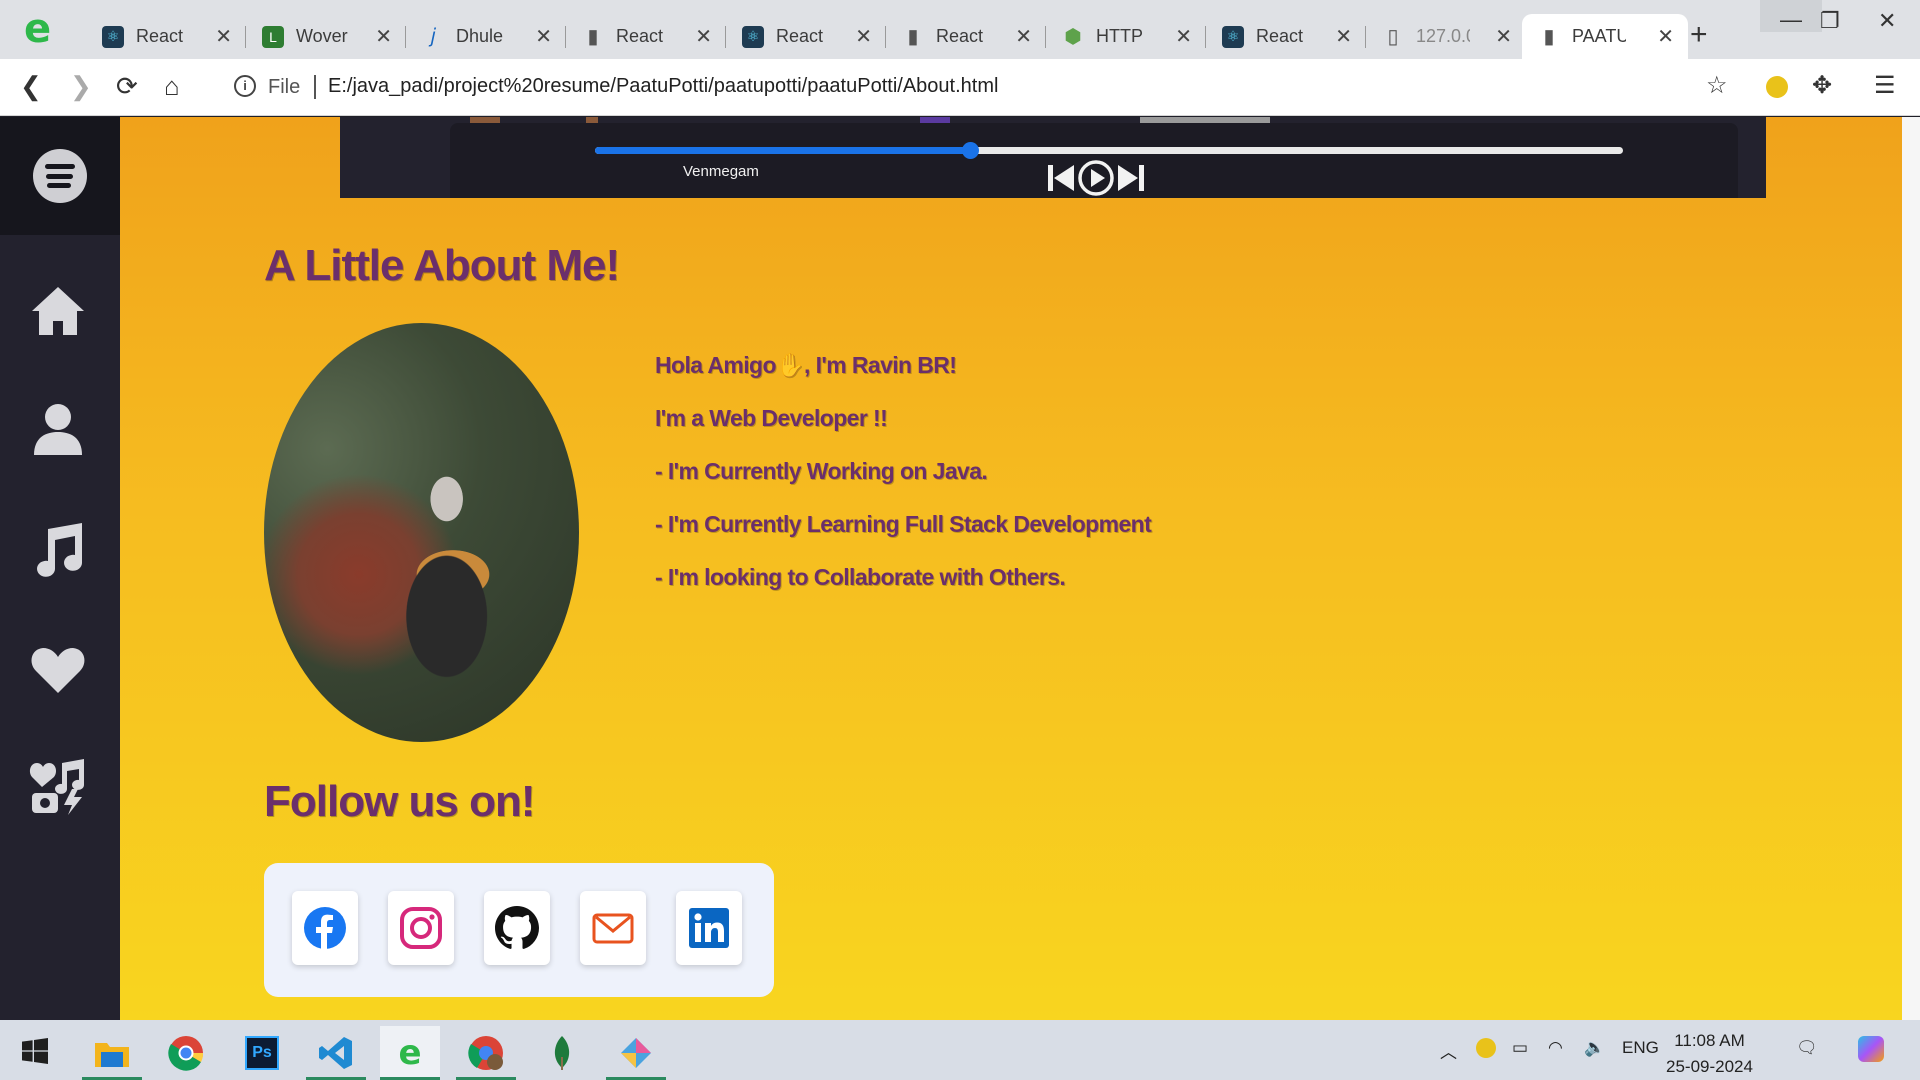  Describe the element at coordinates (421, 532) in the screenshot. I see `profile-photo` at that location.